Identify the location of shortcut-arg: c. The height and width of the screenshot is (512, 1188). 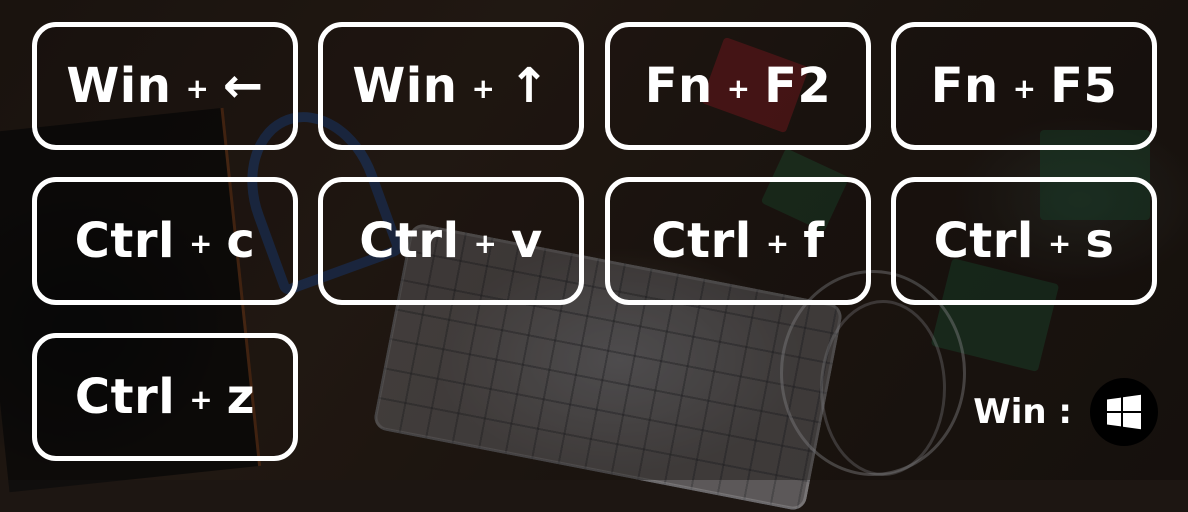
(241, 241).